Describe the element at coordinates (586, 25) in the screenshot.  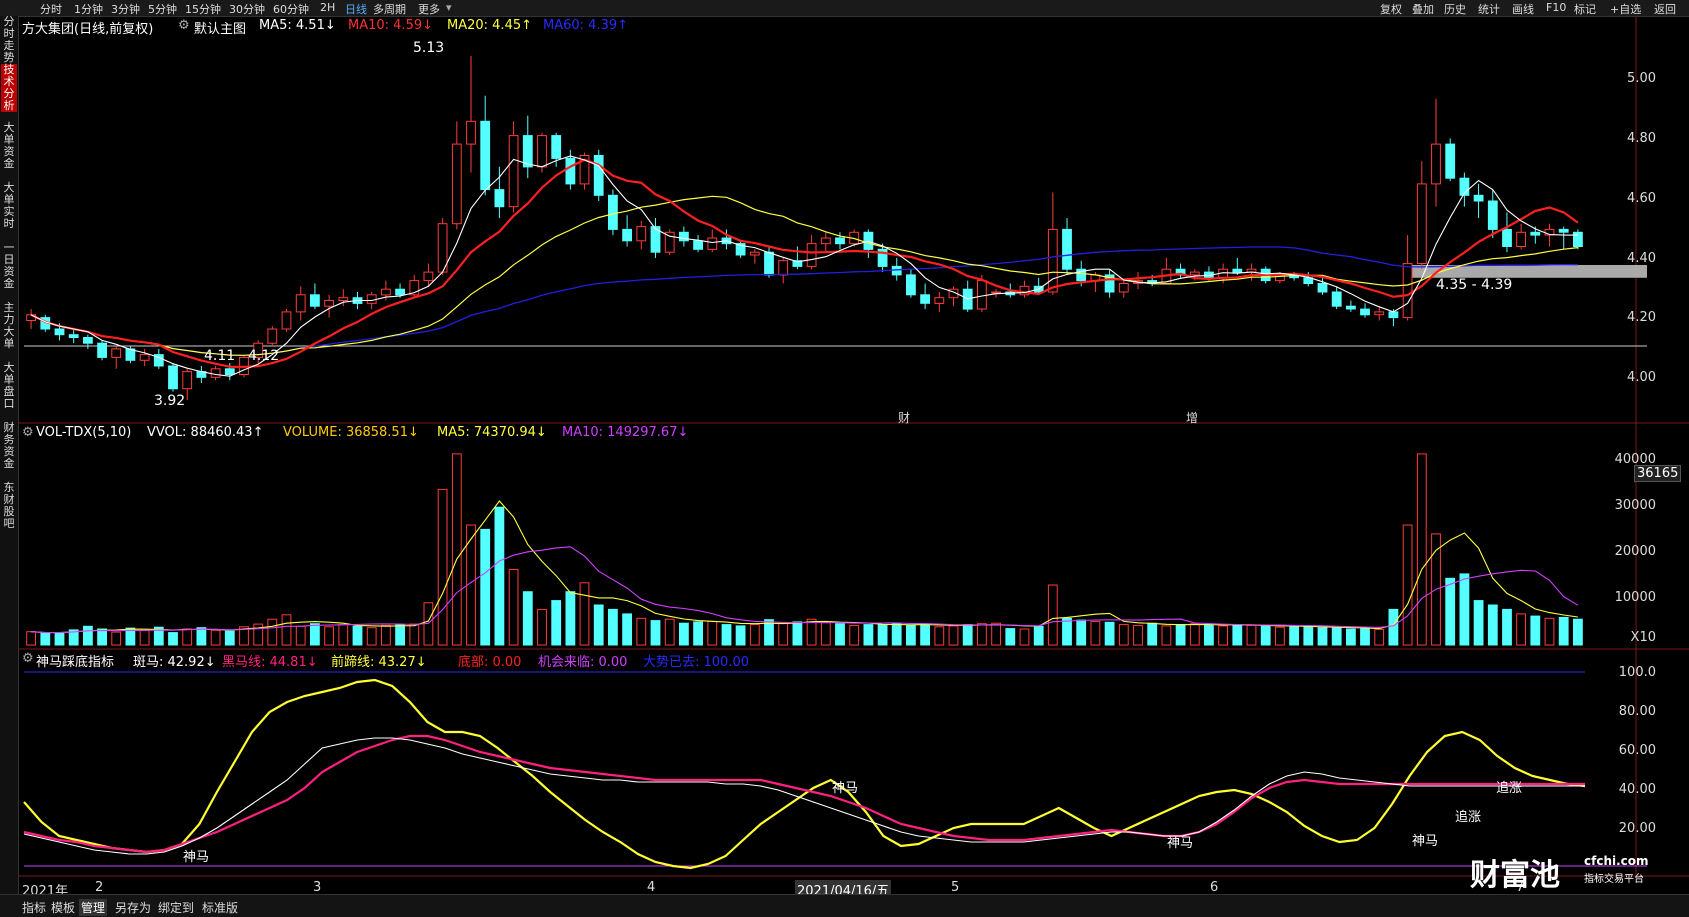
I see `ma60-value: MA60: 4.39↑` at that location.